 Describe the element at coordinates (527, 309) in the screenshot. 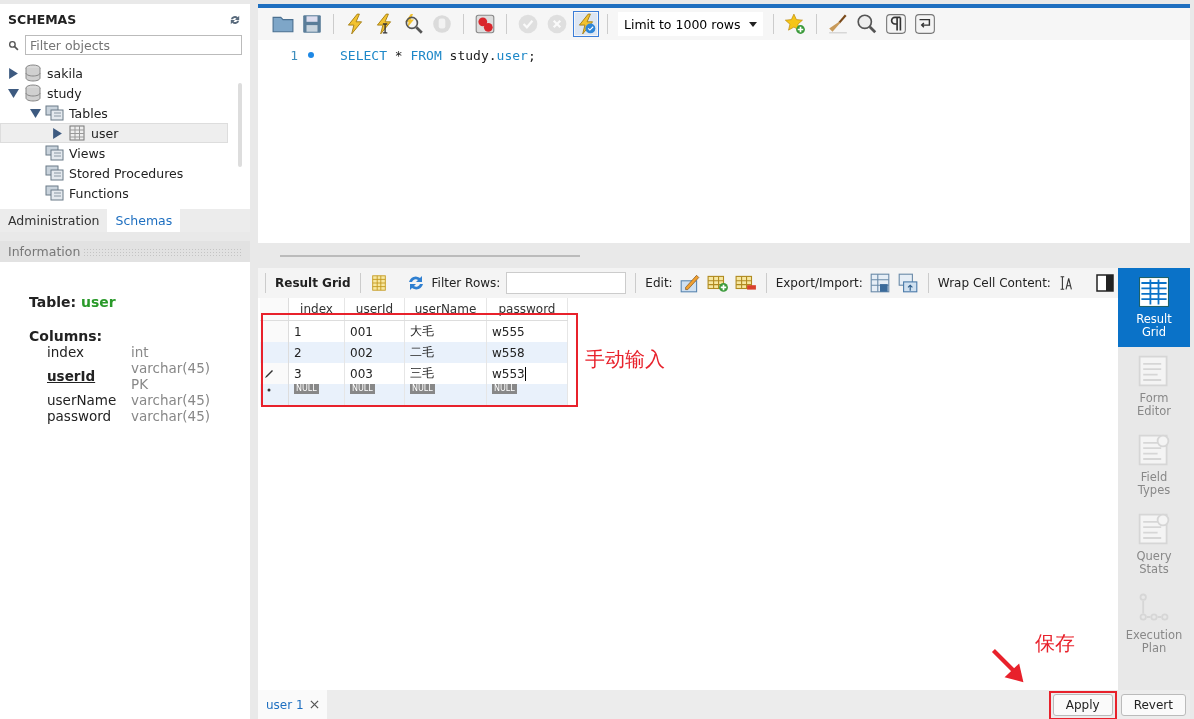

I see `column-header: password` at that location.